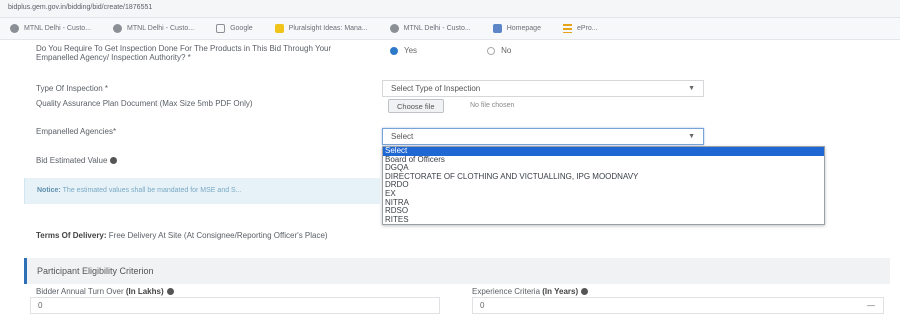 Image resolution: width=900 pixels, height=322 pixels. What do you see at coordinates (506, 50) in the screenshot?
I see `radio-no-label: No` at bounding box center [506, 50].